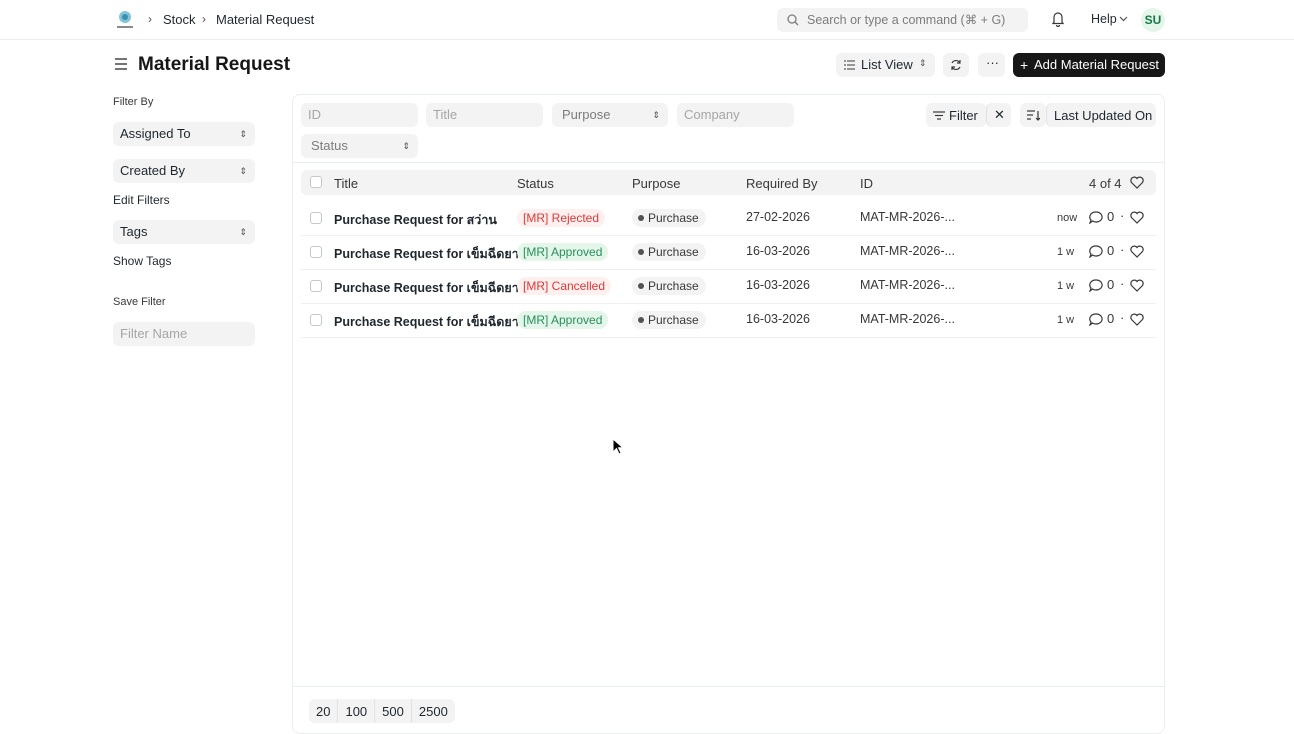  I want to click on assigned-to-select: Assigned To ⇕, so click(184, 134).